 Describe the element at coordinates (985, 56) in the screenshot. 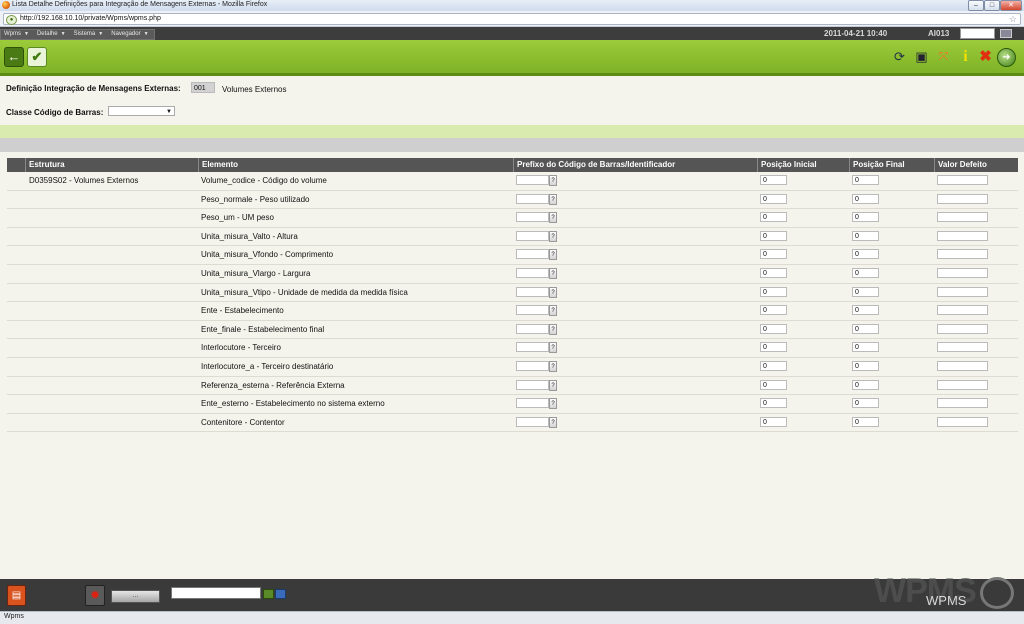

I see `close-icon: ✖` at that location.